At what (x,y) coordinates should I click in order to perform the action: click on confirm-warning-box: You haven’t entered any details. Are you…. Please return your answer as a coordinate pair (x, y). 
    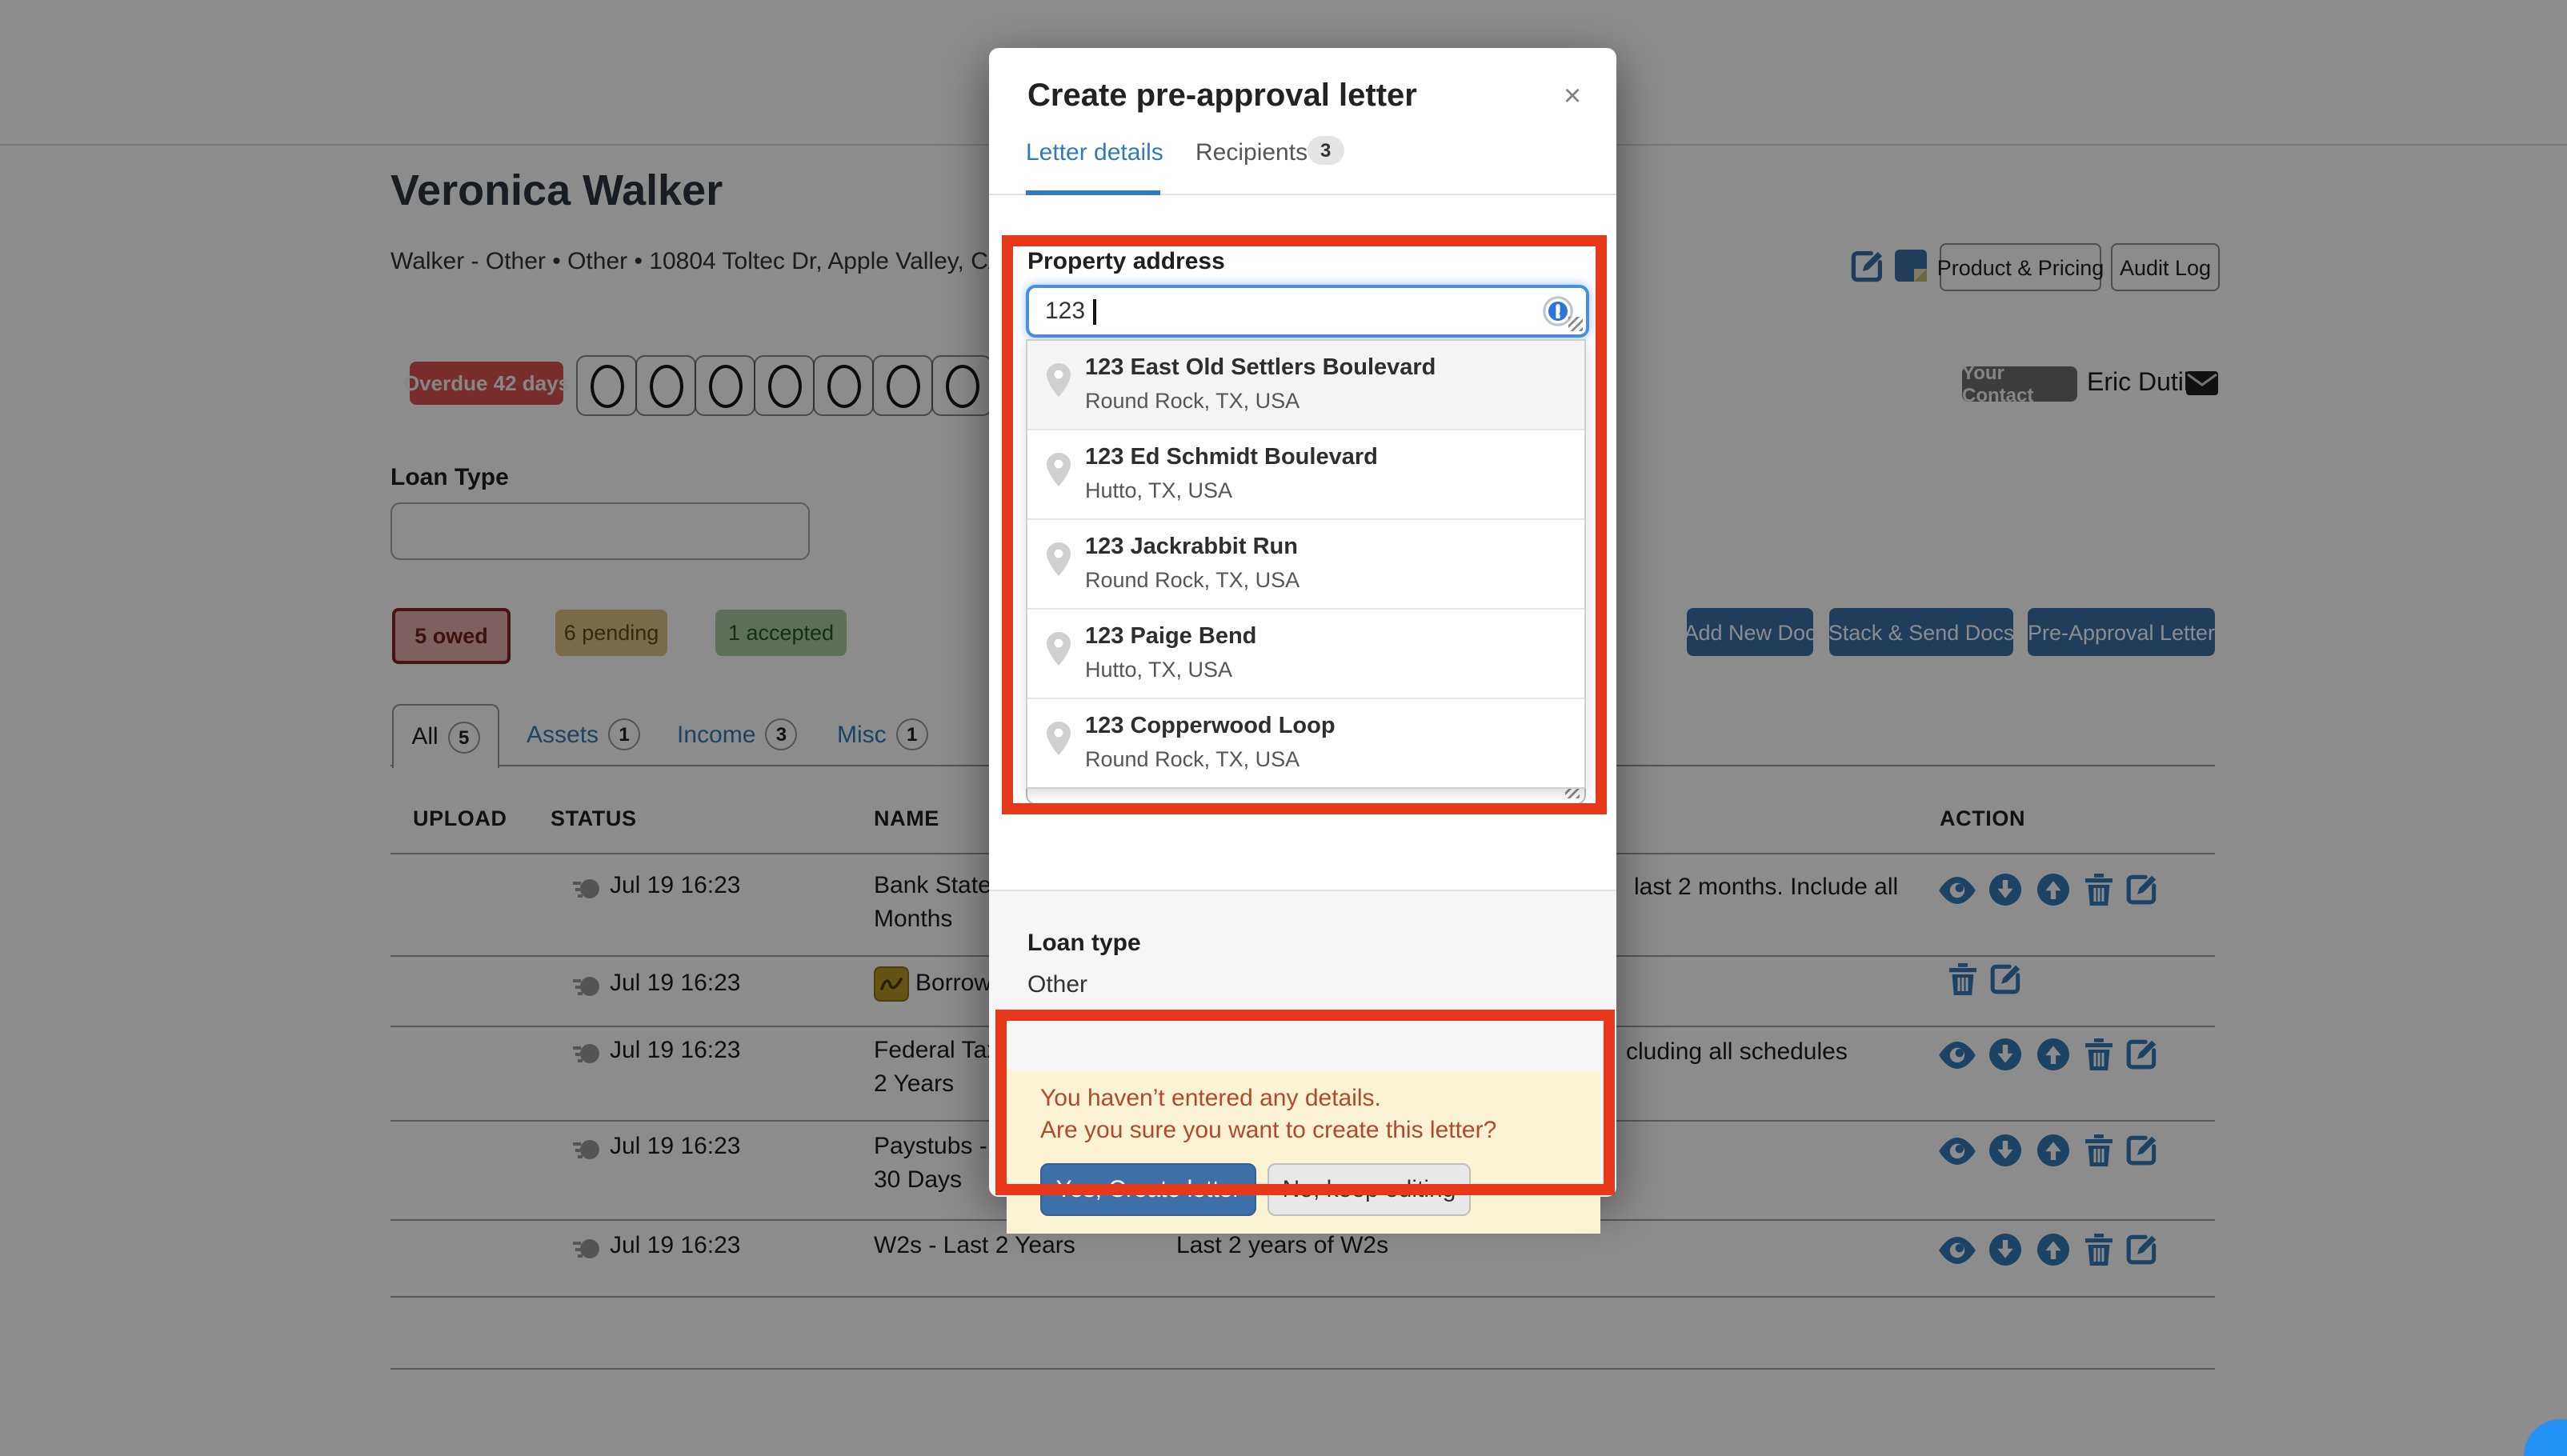
    Looking at the image, I should click on (1303, 1152).